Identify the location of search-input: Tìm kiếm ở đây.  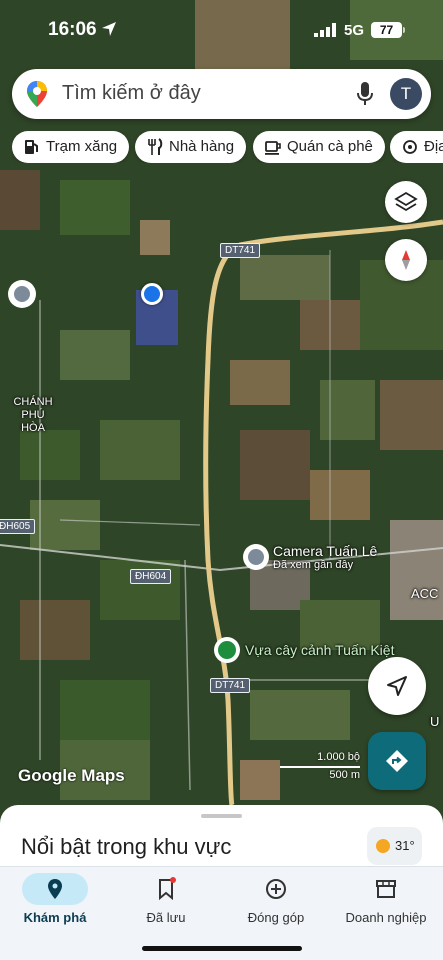
(131, 93).